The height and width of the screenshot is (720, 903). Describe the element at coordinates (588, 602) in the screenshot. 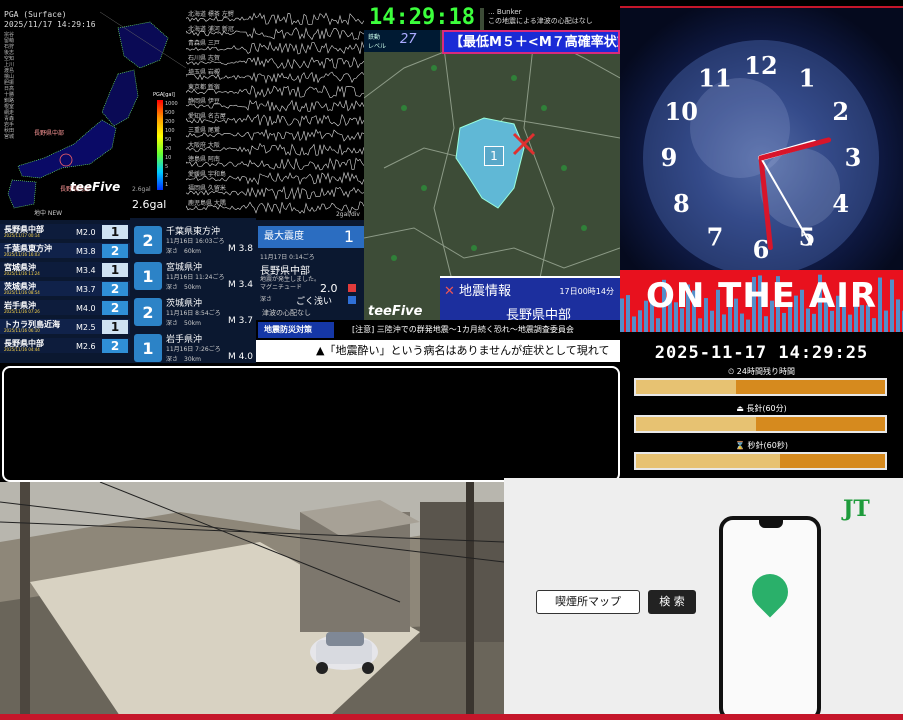

I see `smoking-area-map-button: 喫煙所マップ` at that location.